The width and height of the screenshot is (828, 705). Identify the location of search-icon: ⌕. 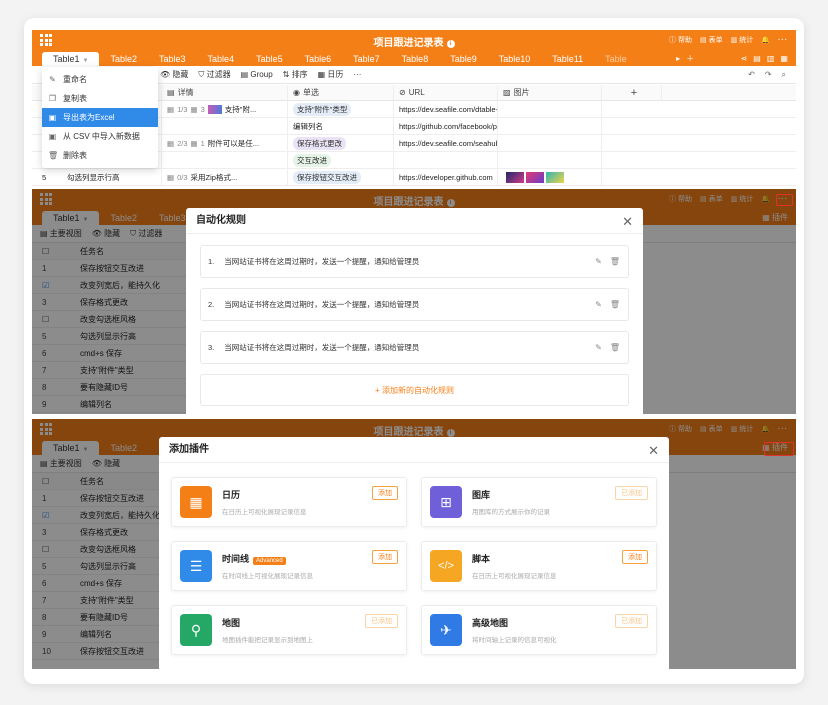
(784, 75).